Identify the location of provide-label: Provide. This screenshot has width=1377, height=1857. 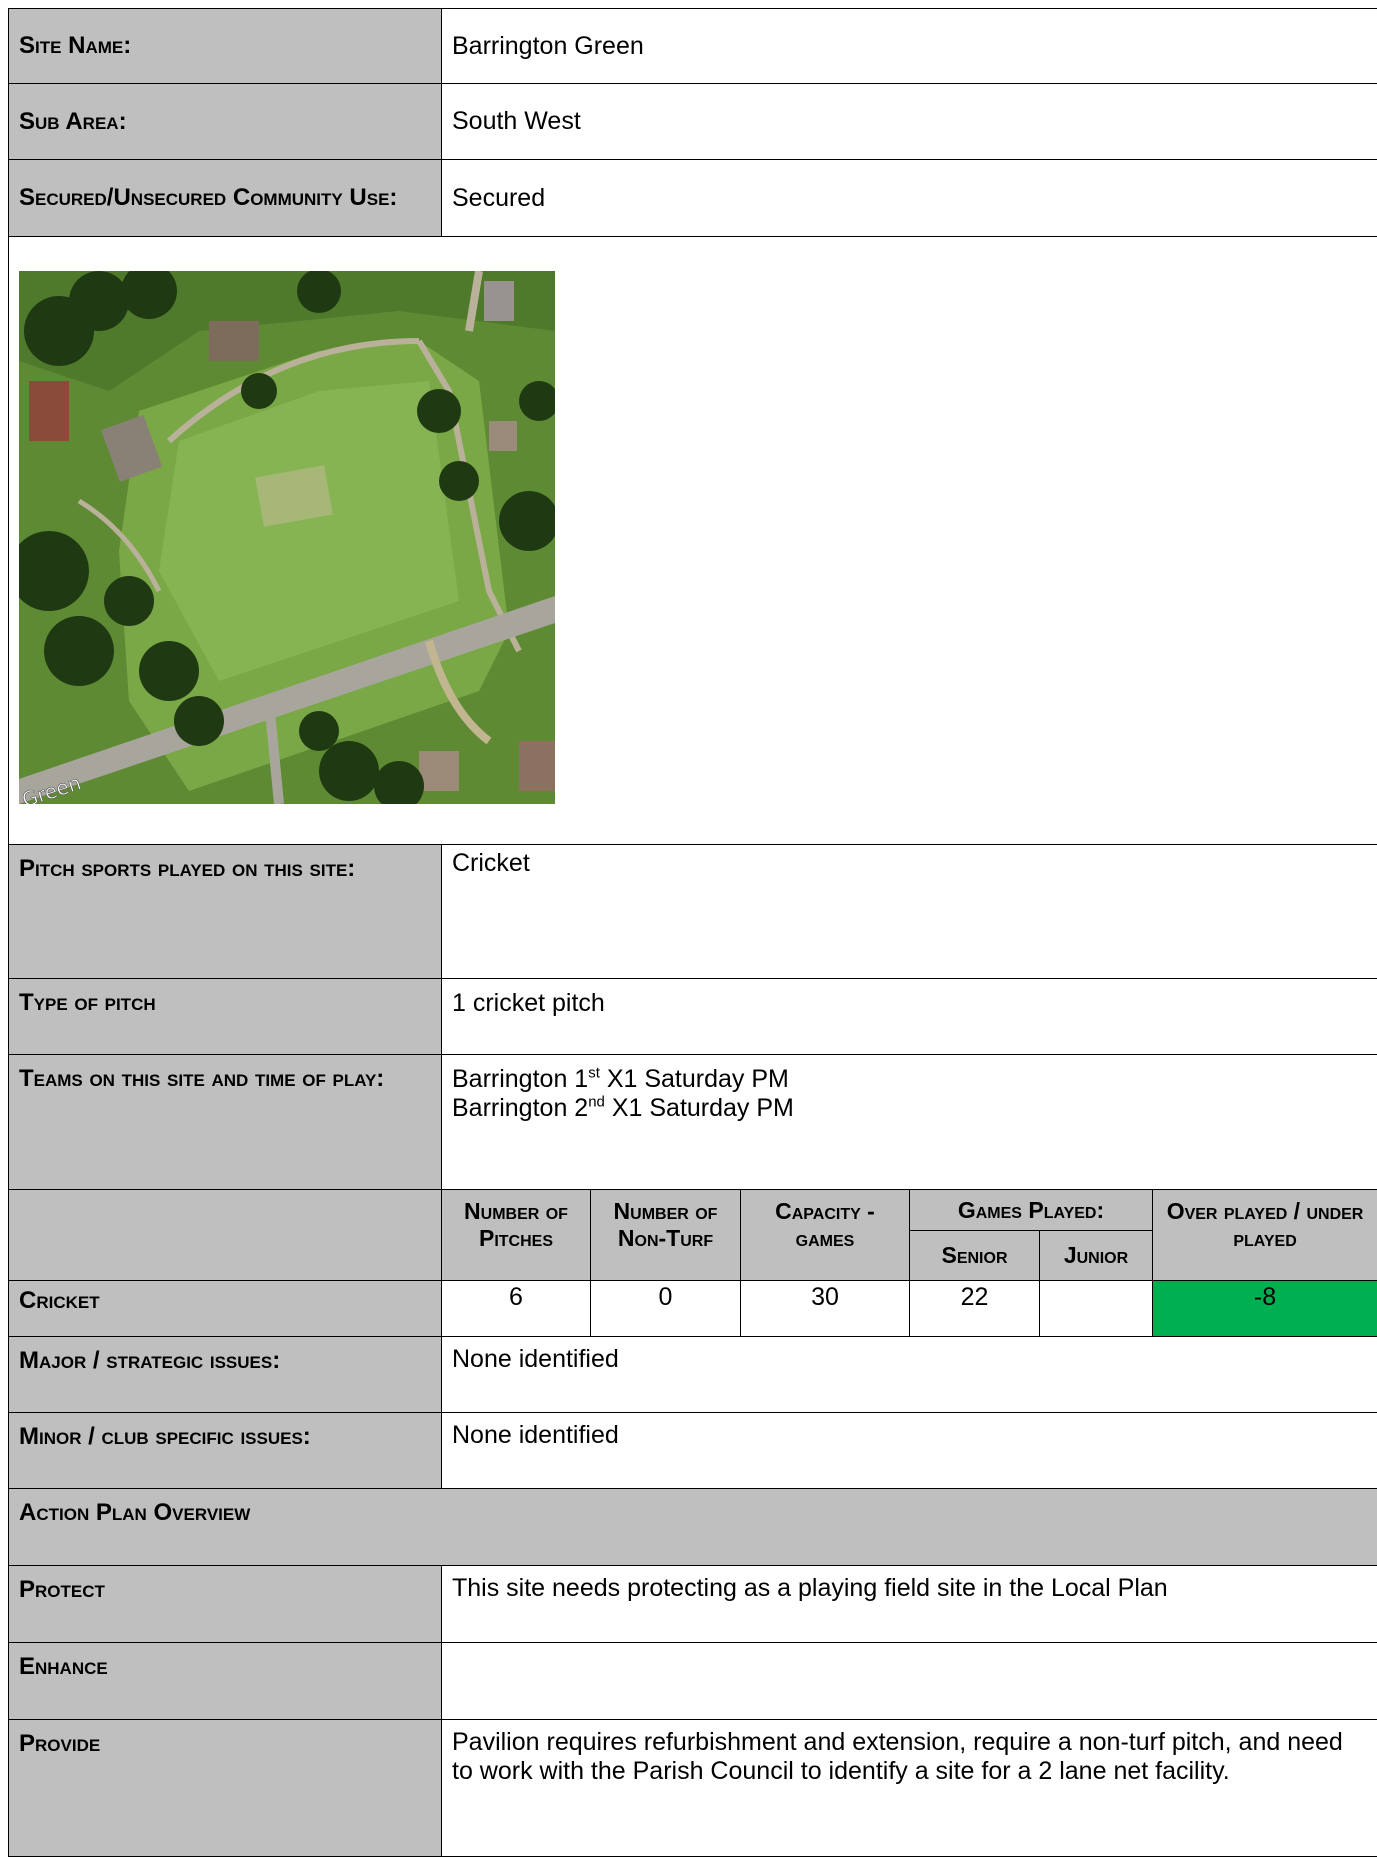
(225, 1788).